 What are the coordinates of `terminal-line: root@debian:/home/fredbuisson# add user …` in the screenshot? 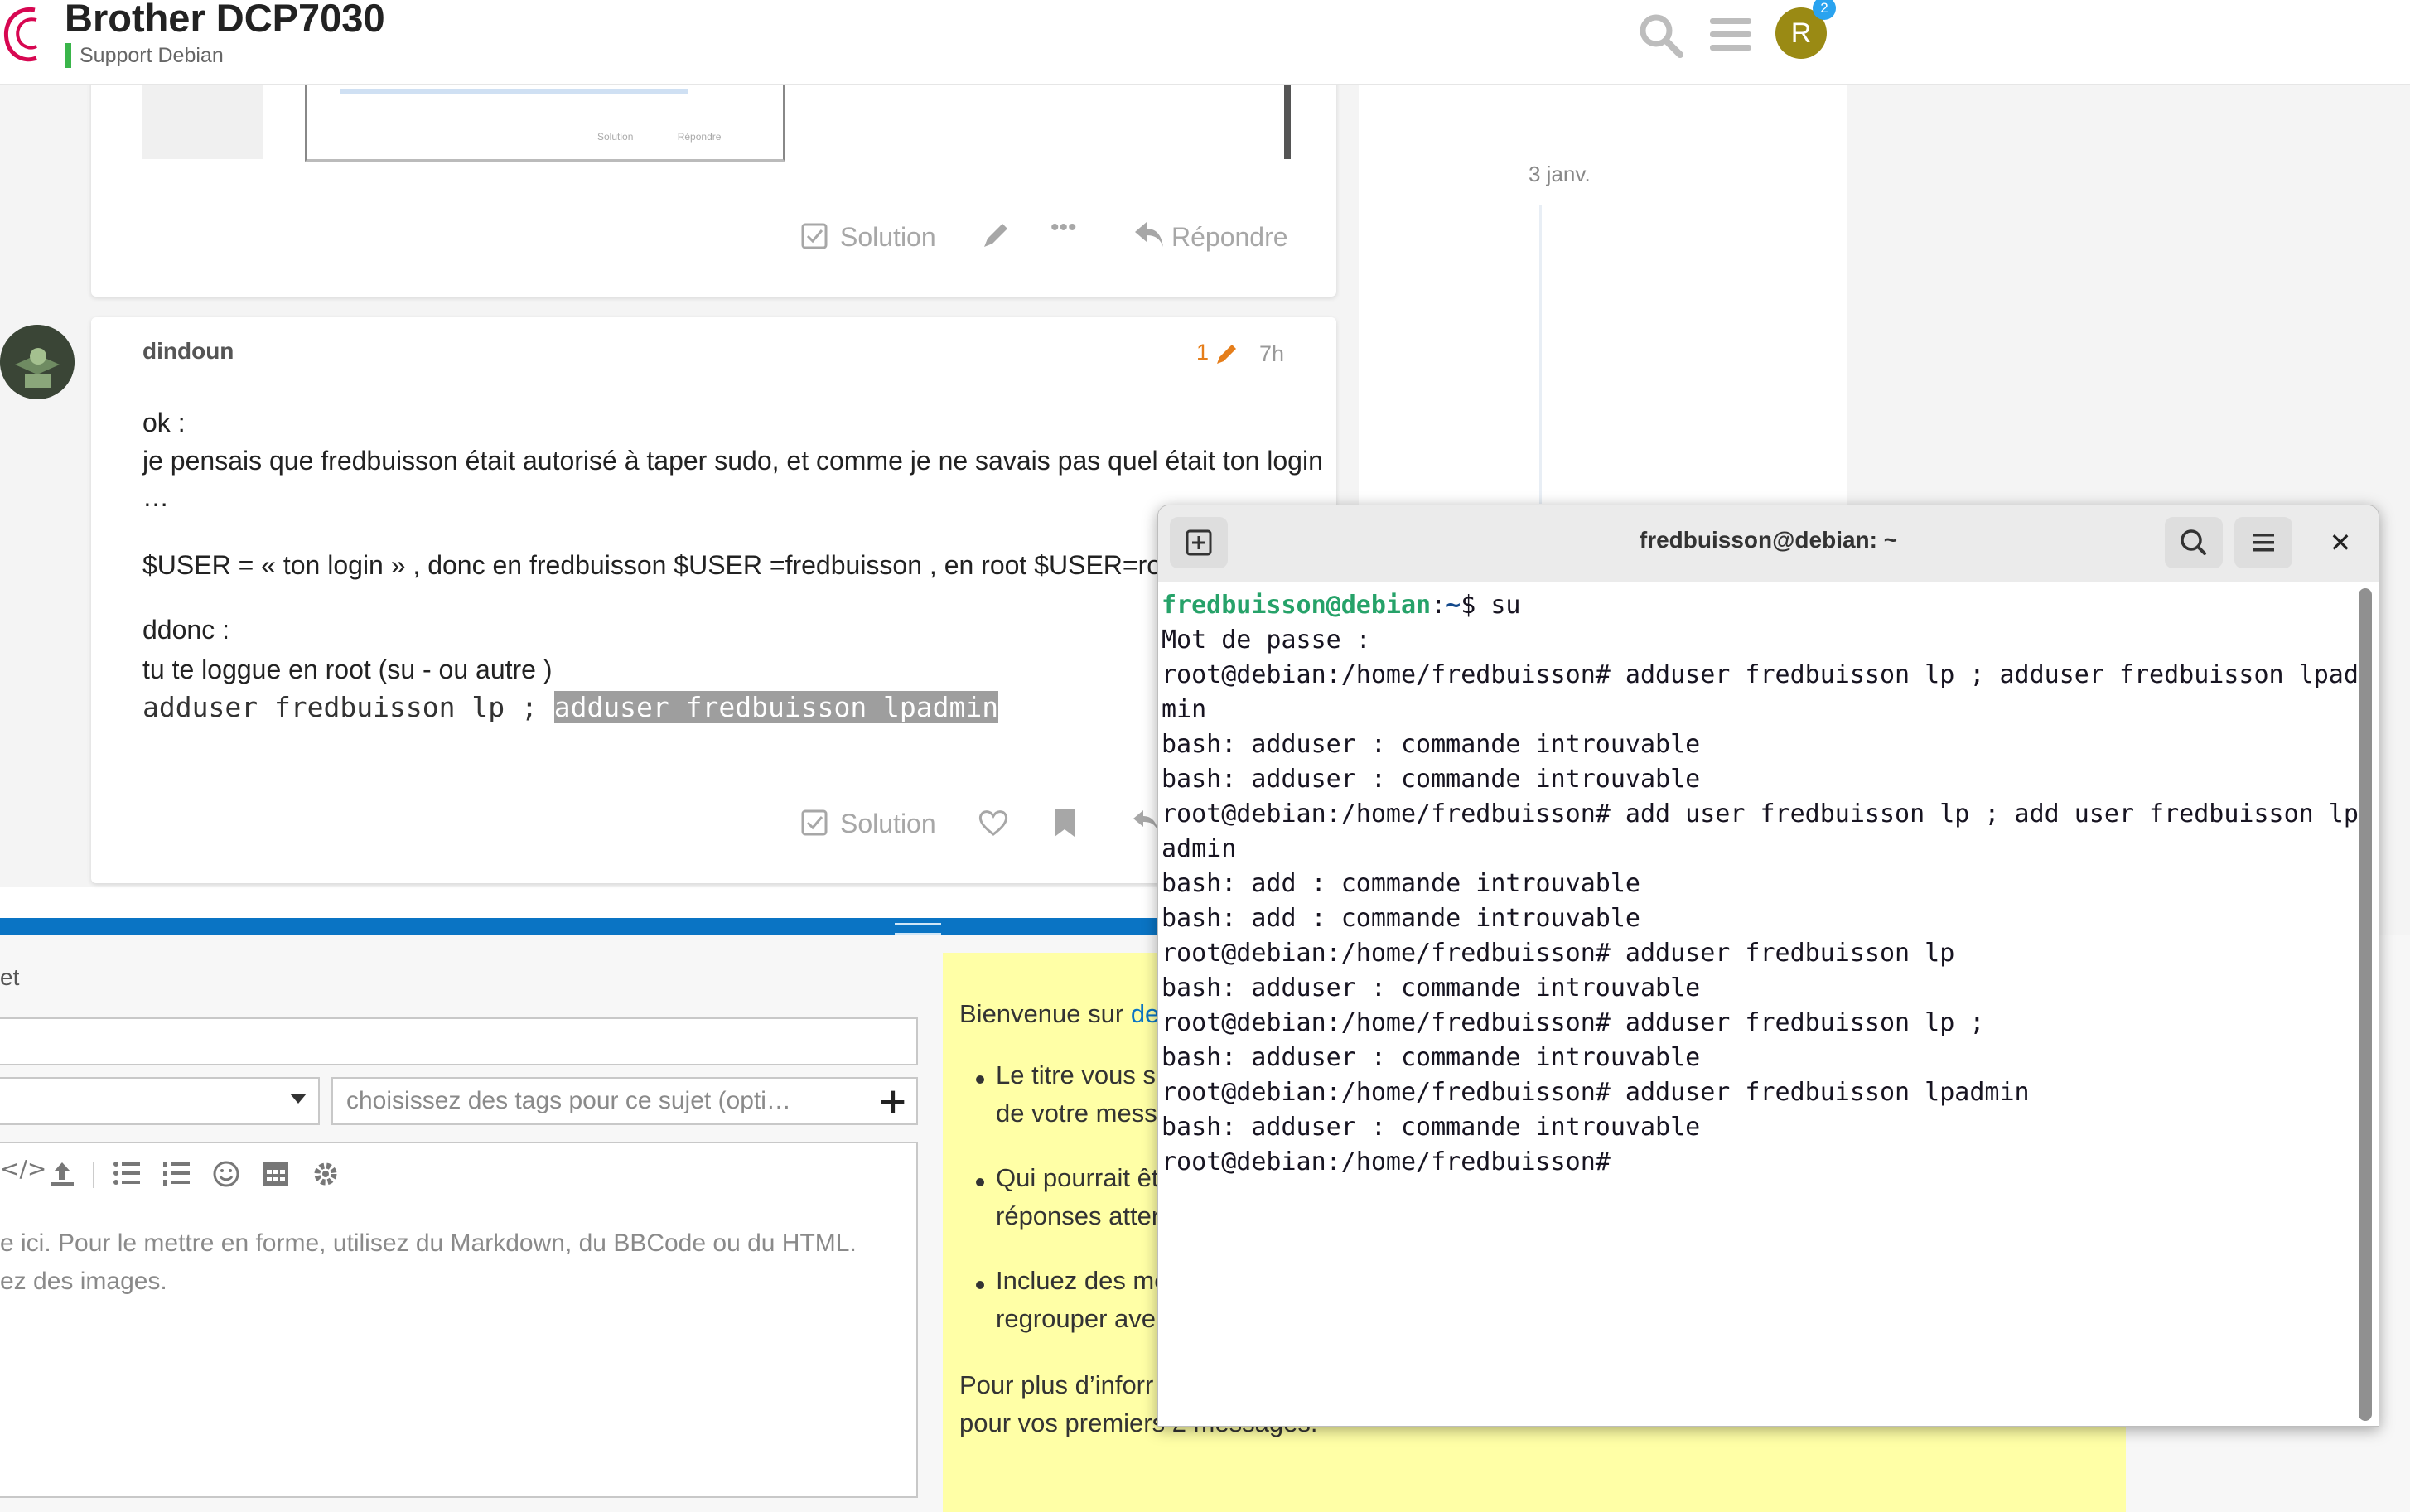 It's located at (1760, 813).